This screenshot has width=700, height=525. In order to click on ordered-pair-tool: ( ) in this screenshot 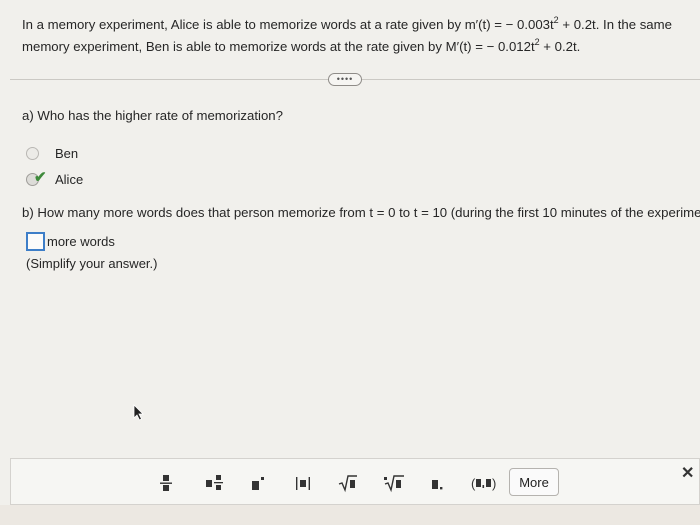, I will do `click(484, 483)`.